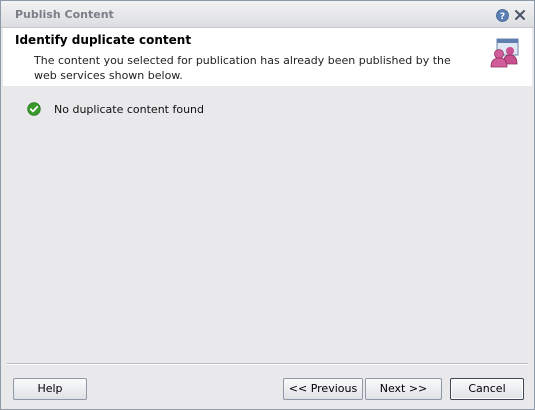  What do you see at coordinates (403, 389) in the screenshot?
I see `next-button: Next >>` at bounding box center [403, 389].